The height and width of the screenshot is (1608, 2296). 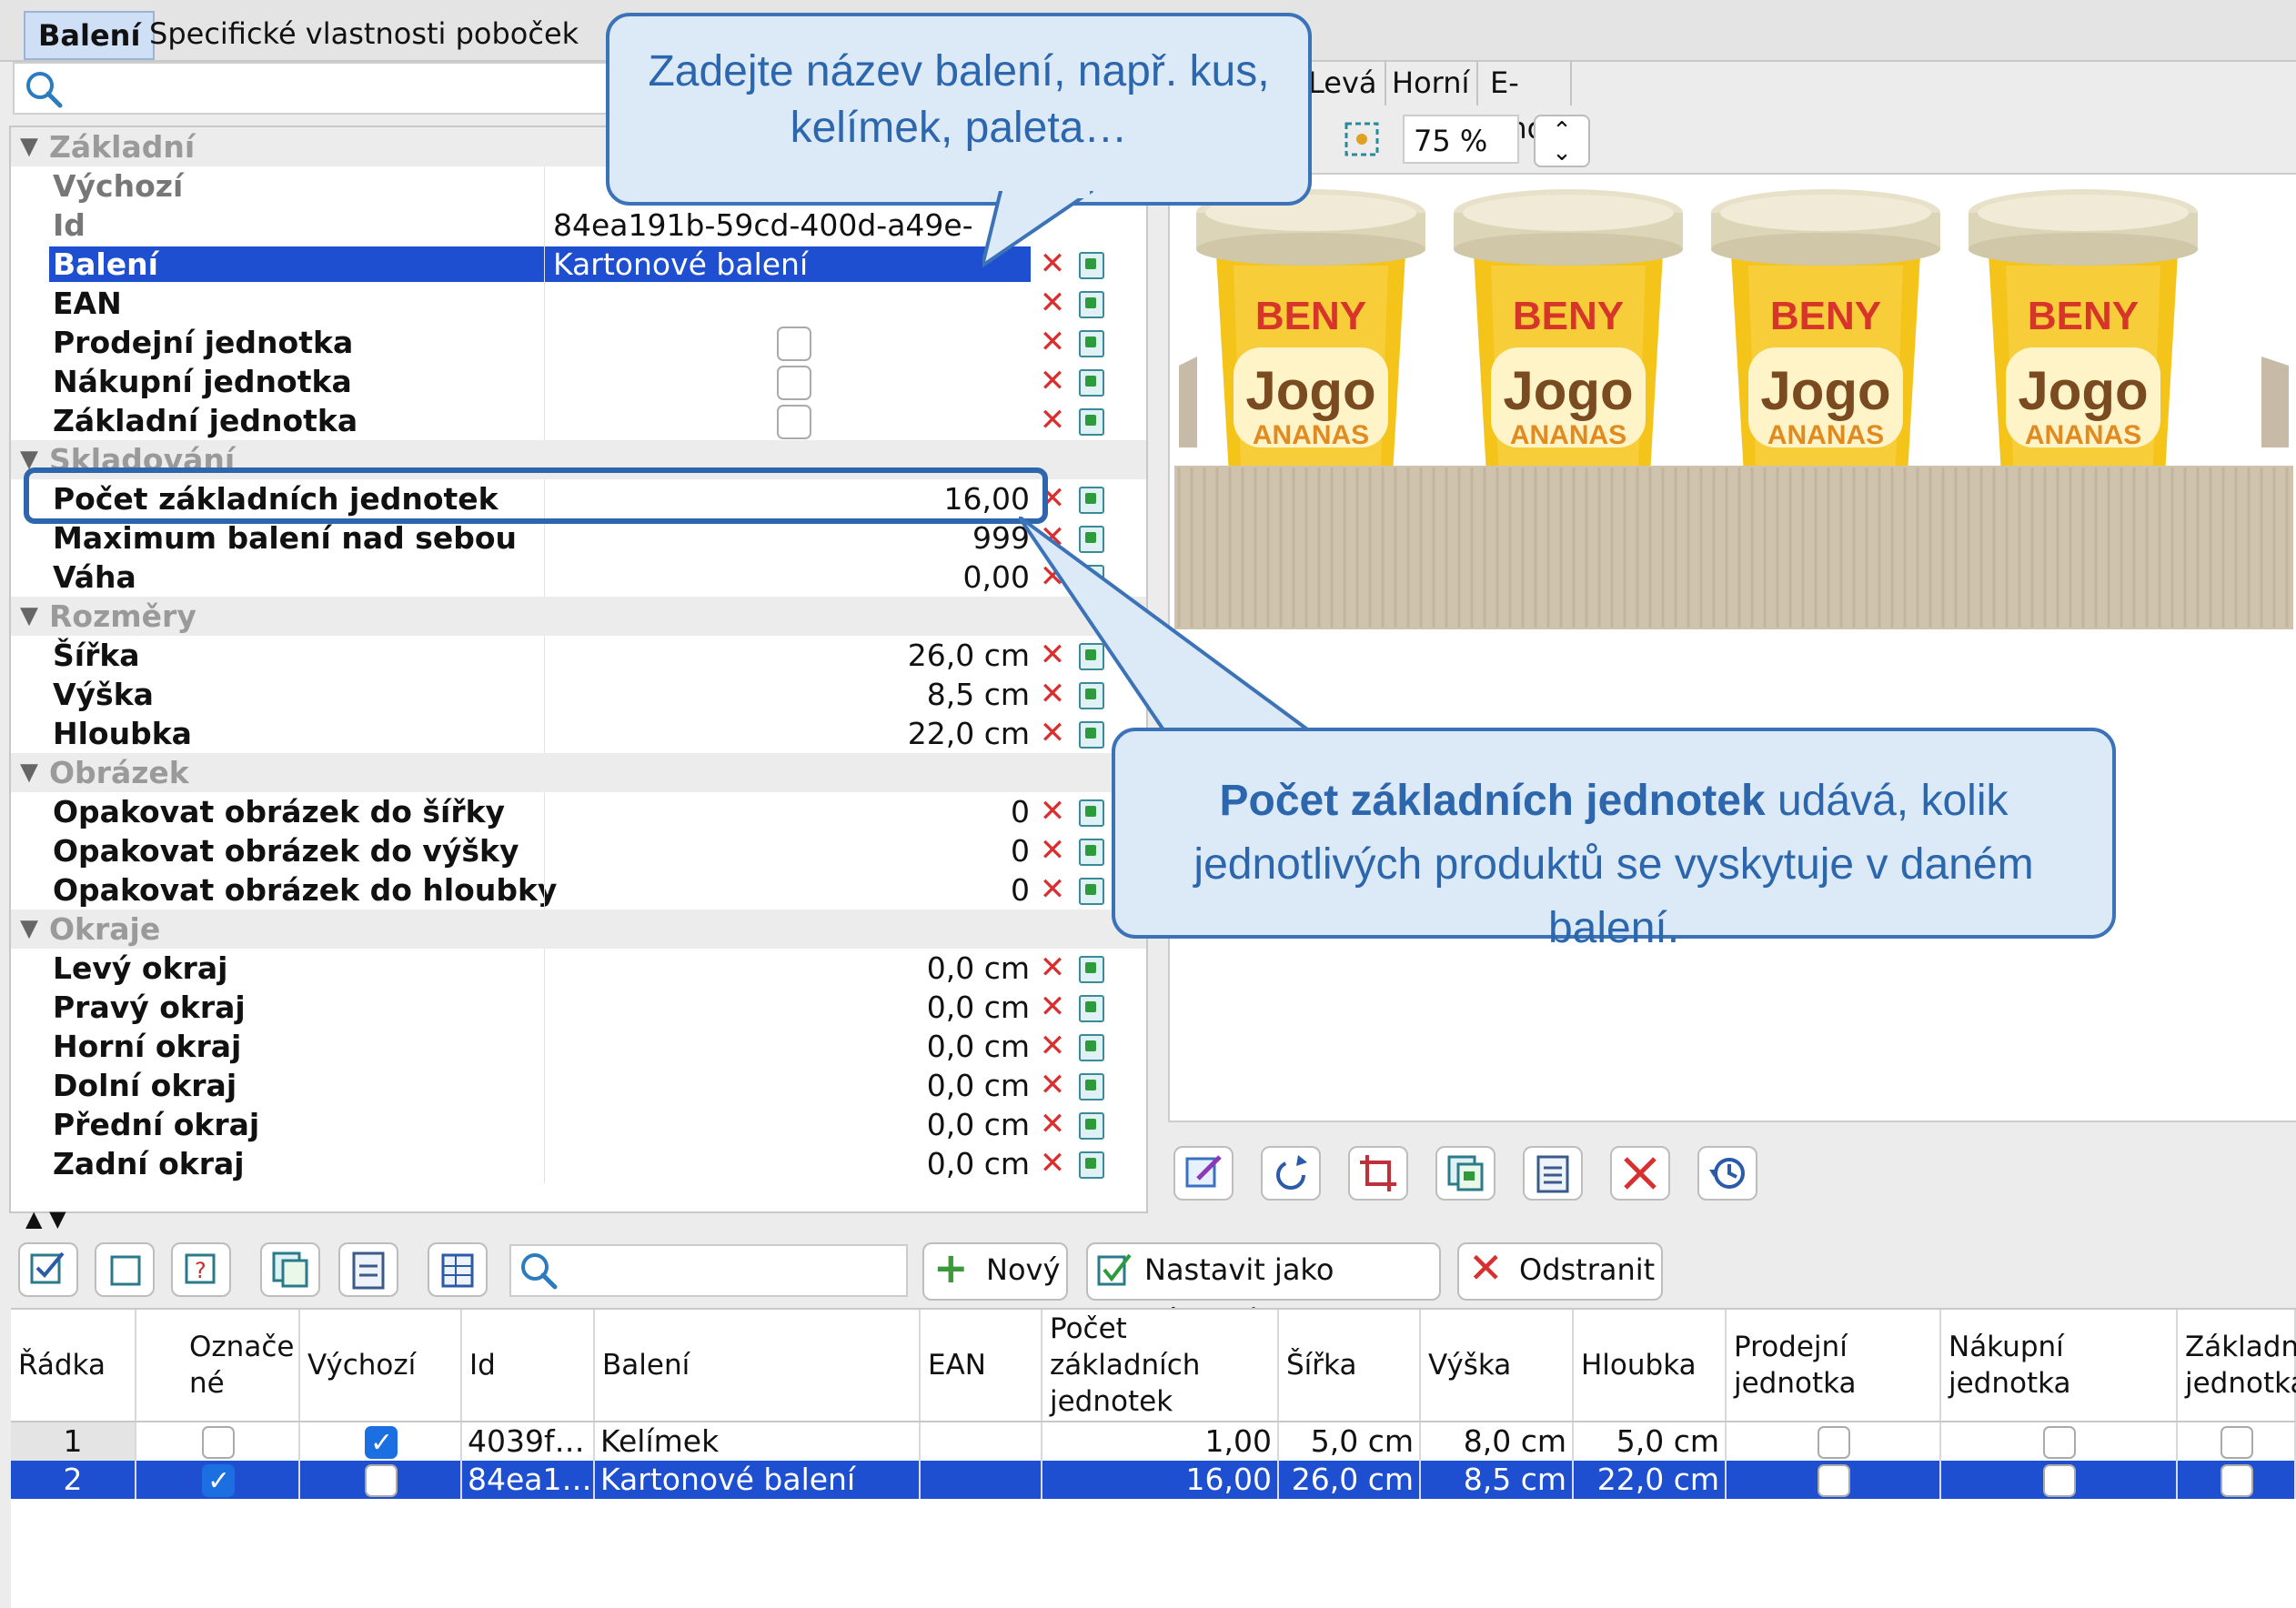 What do you see at coordinates (1650, 1365) in the screenshot?
I see `column-header: Hloubka` at bounding box center [1650, 1365].